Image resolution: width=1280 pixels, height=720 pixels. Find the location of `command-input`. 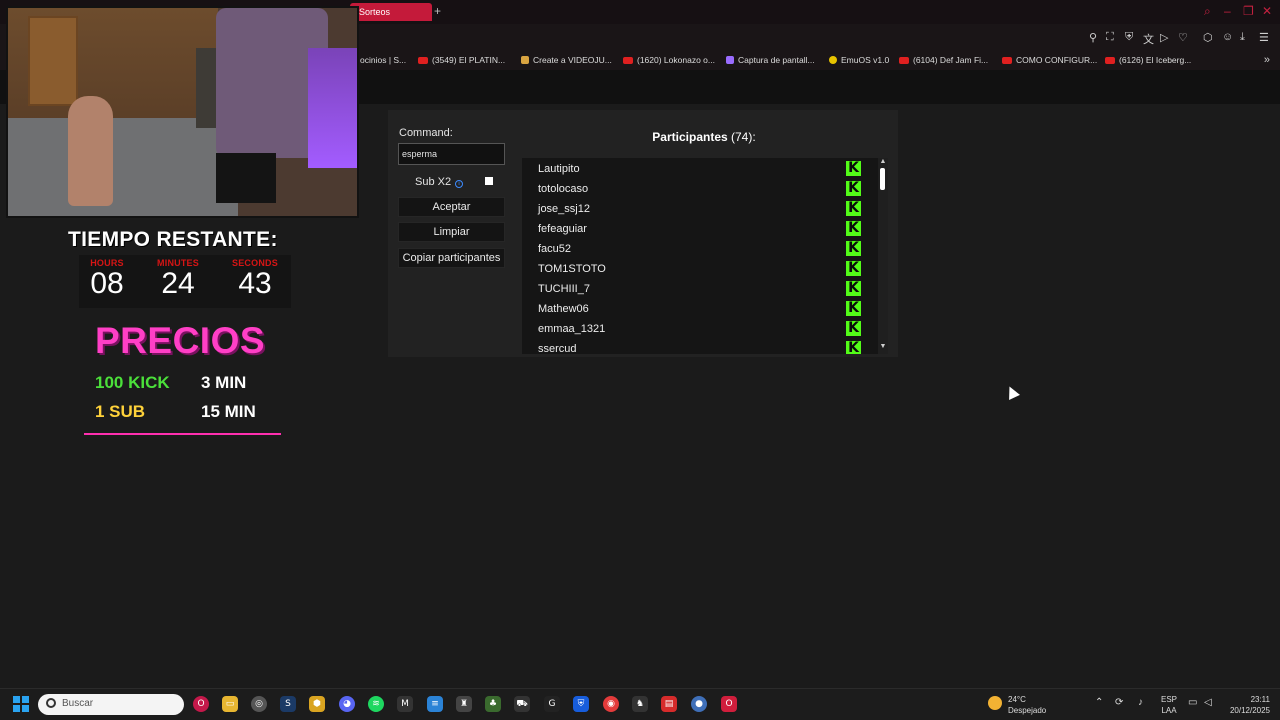

command-input is located at coordinates (451, 154).